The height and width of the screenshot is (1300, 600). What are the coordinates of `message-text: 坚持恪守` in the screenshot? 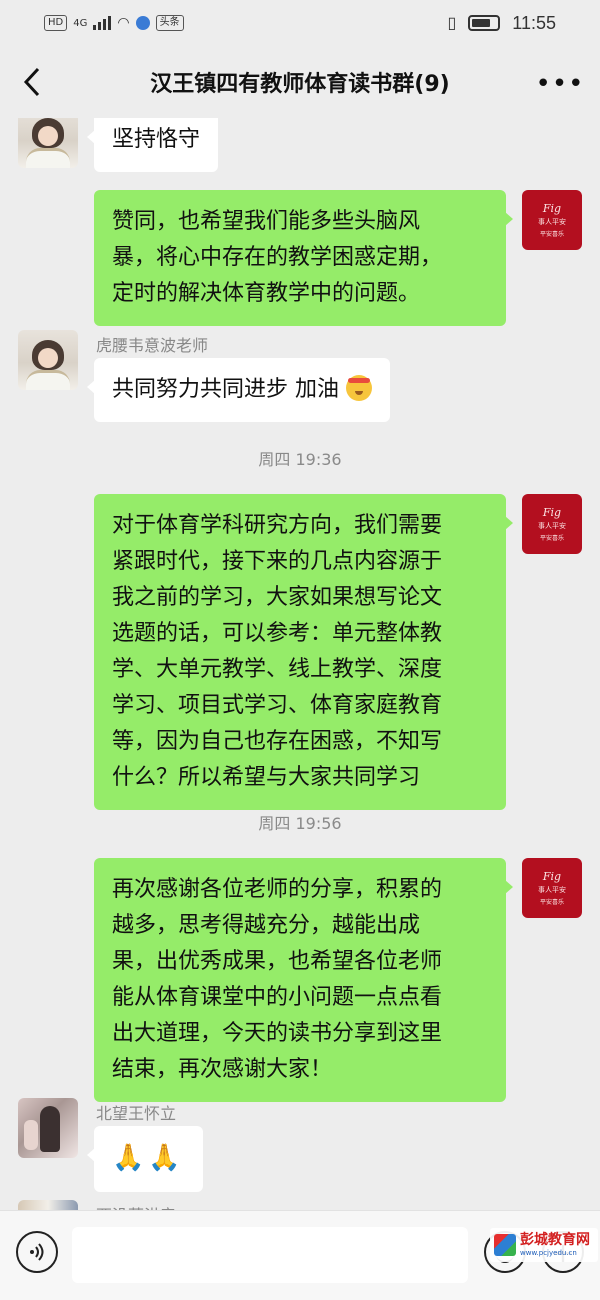 It's located at (156, 139).